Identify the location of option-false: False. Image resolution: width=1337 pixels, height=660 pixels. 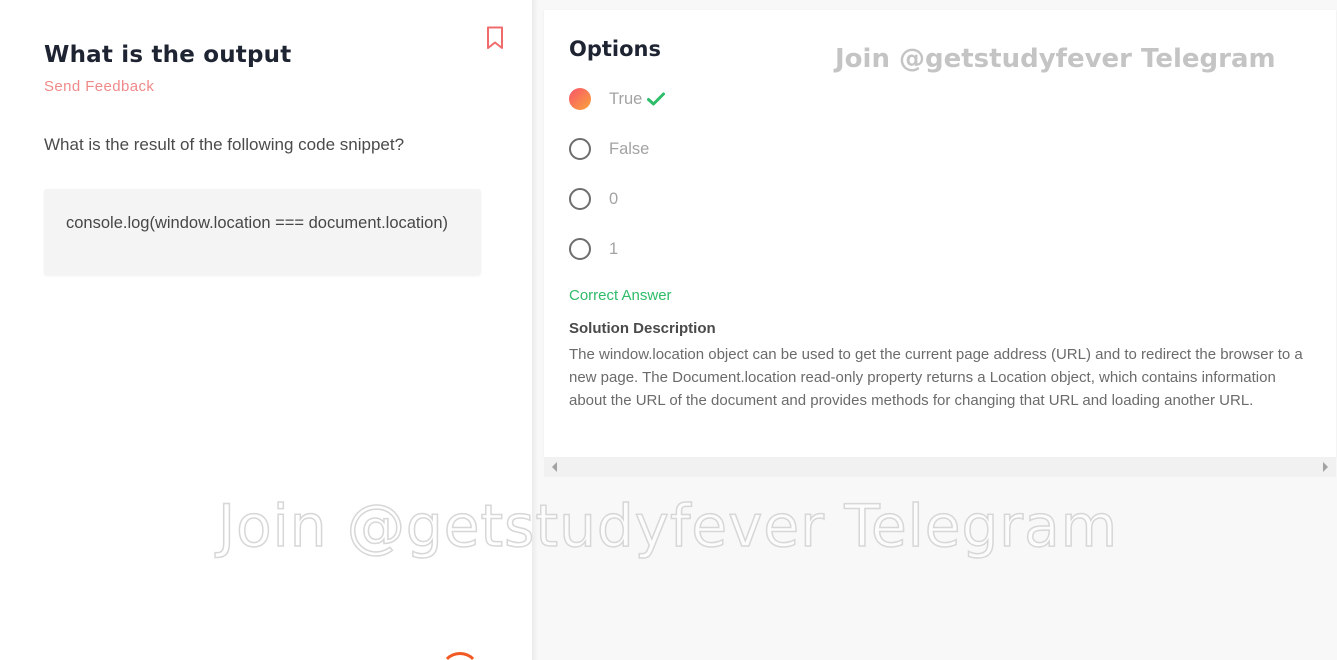
(609, 149).